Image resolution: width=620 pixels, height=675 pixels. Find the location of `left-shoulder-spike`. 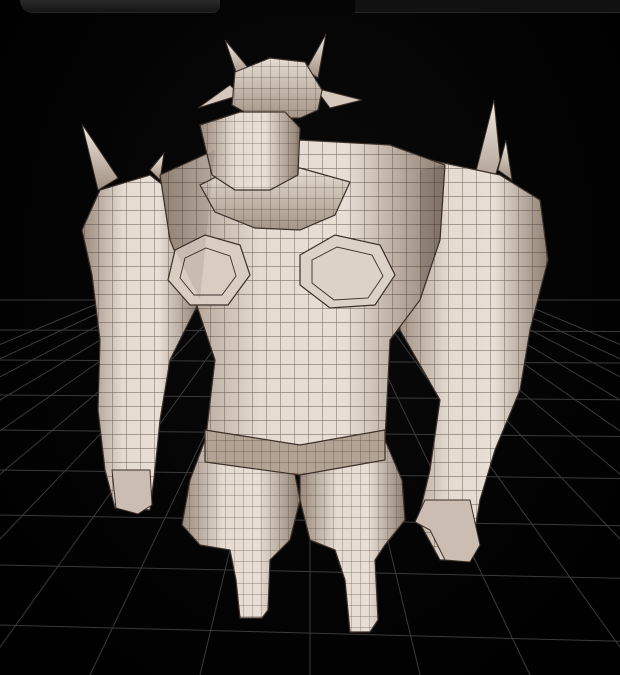

left-shoulder-spike is located at coordinates (100, 157).